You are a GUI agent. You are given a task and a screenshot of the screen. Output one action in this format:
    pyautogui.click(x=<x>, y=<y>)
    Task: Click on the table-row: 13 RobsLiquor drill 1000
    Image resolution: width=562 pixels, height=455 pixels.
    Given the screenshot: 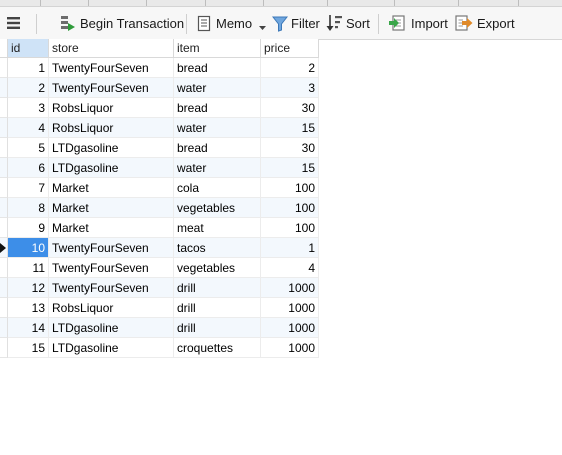 What is the action you would take?
    pyautogui.click(x=159, y=308)
    